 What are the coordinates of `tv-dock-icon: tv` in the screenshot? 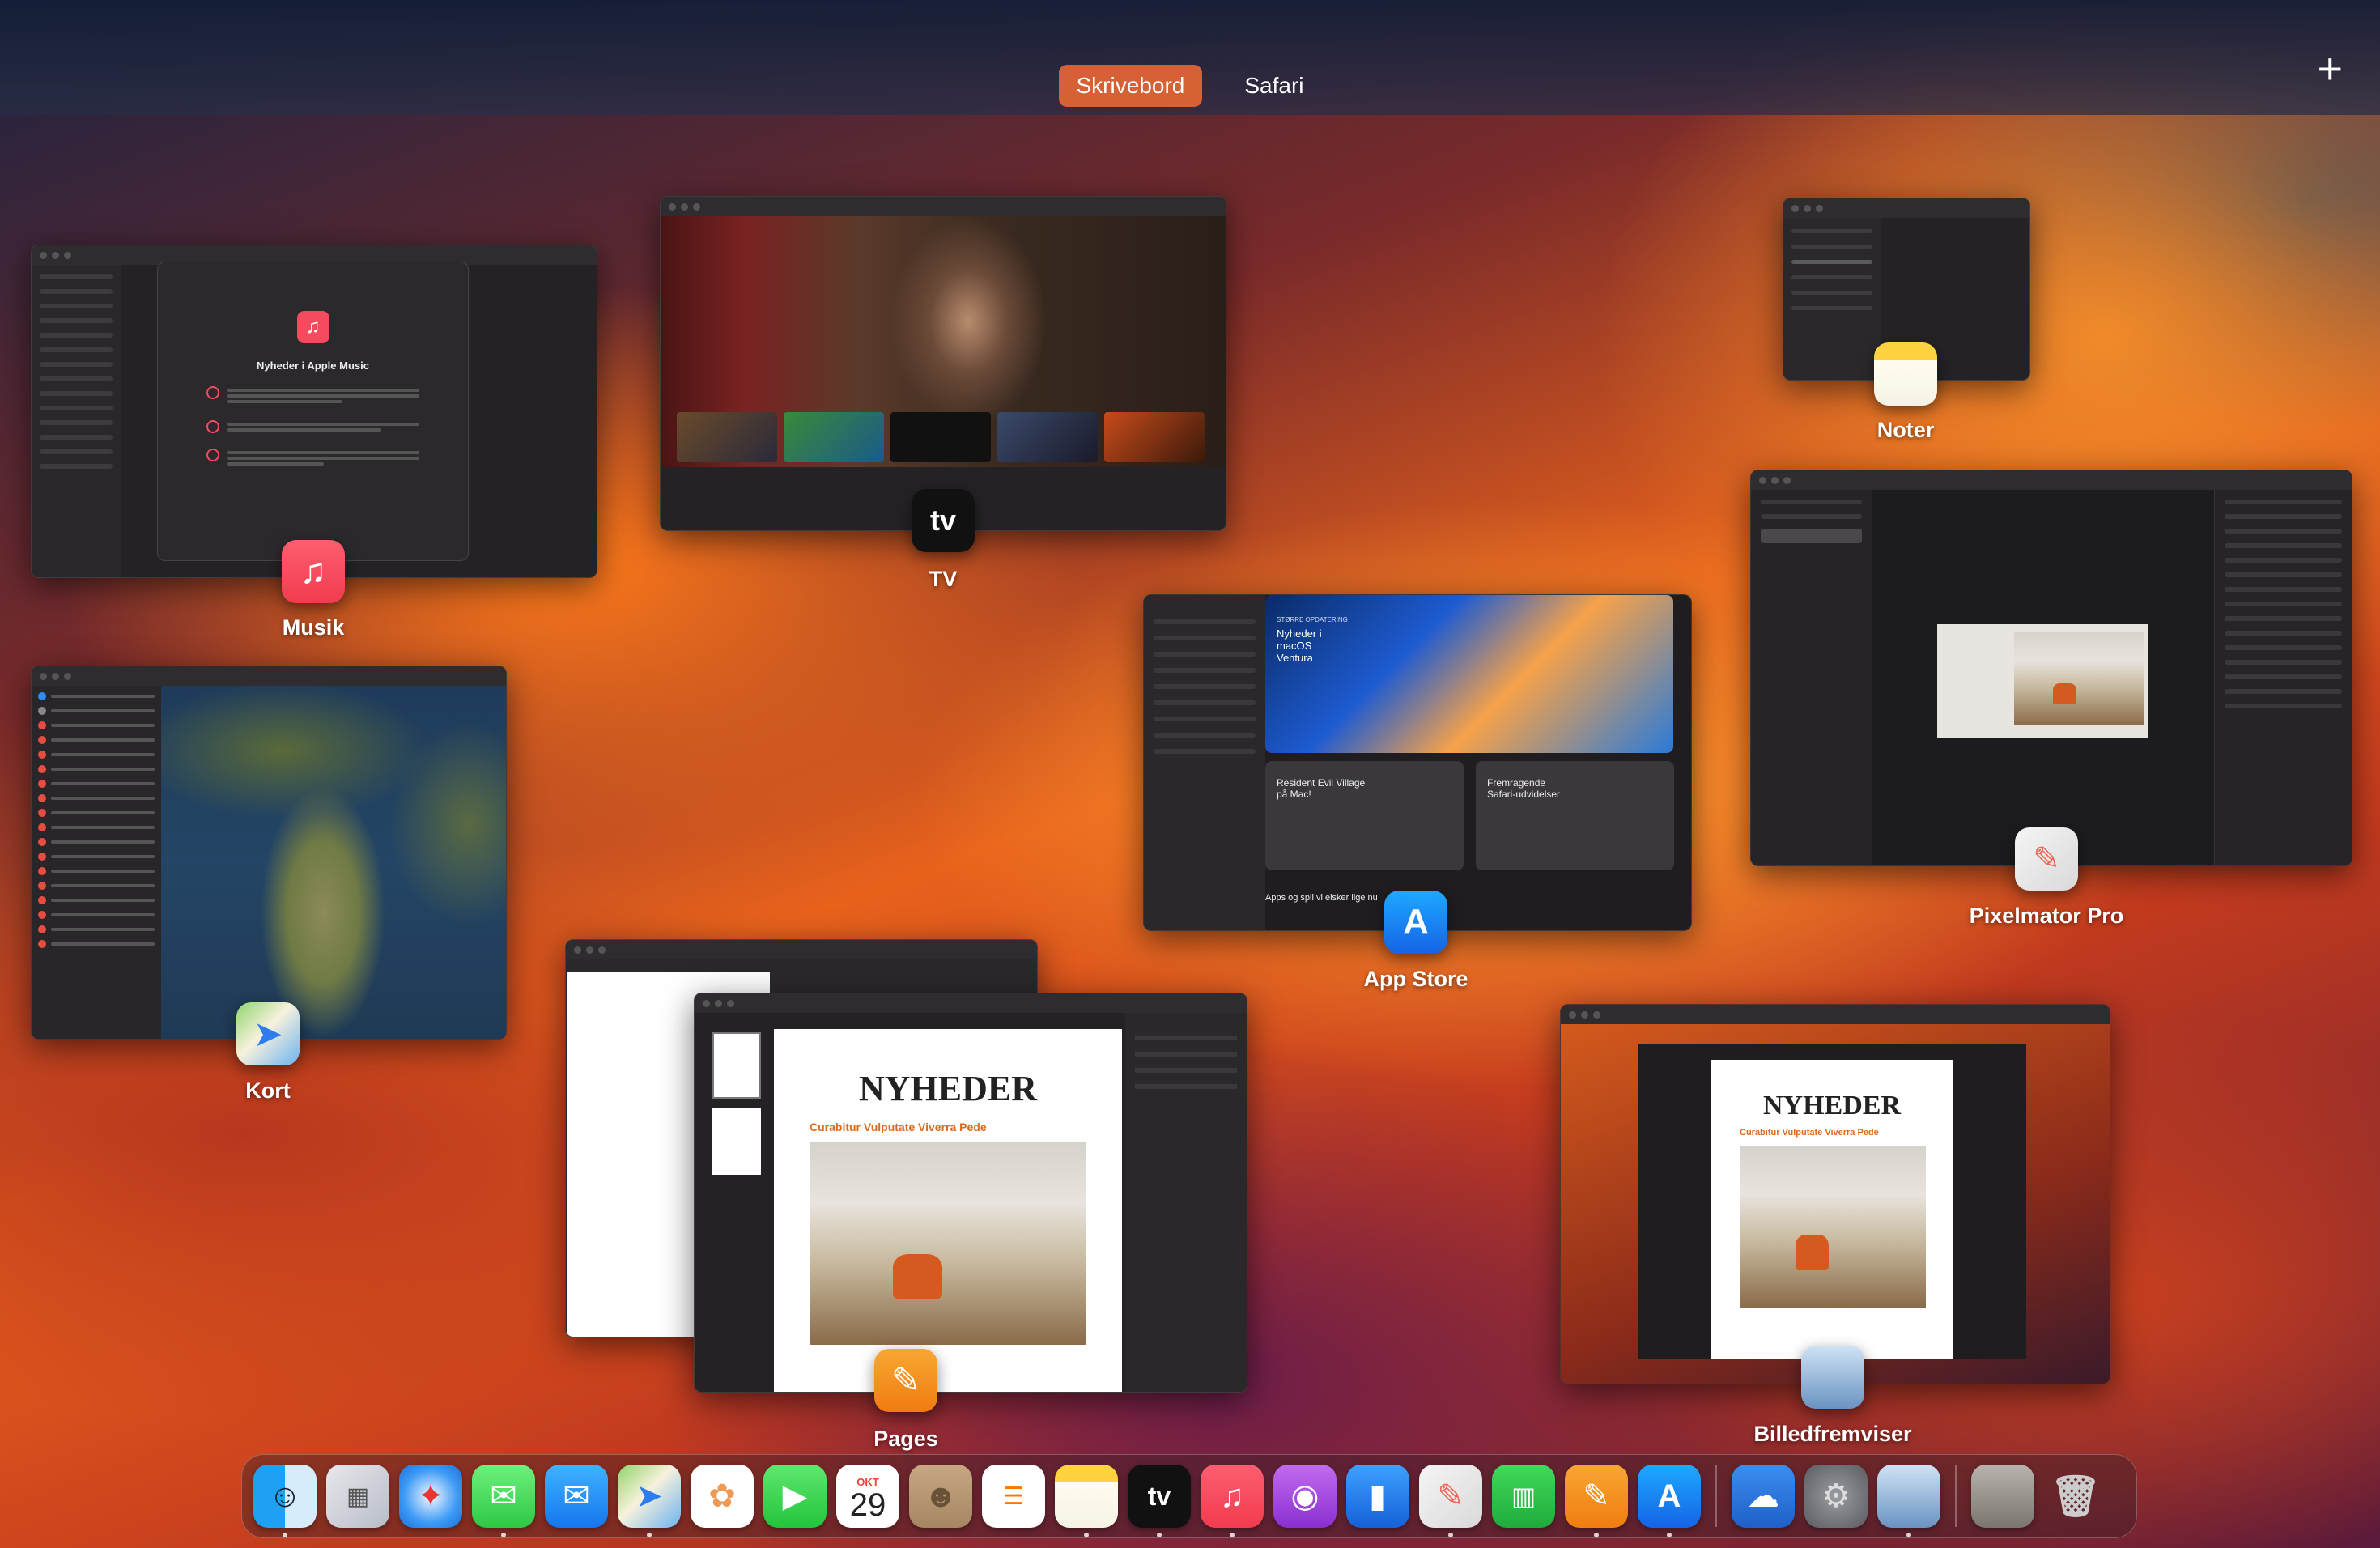 It's located at (1160, 1501).